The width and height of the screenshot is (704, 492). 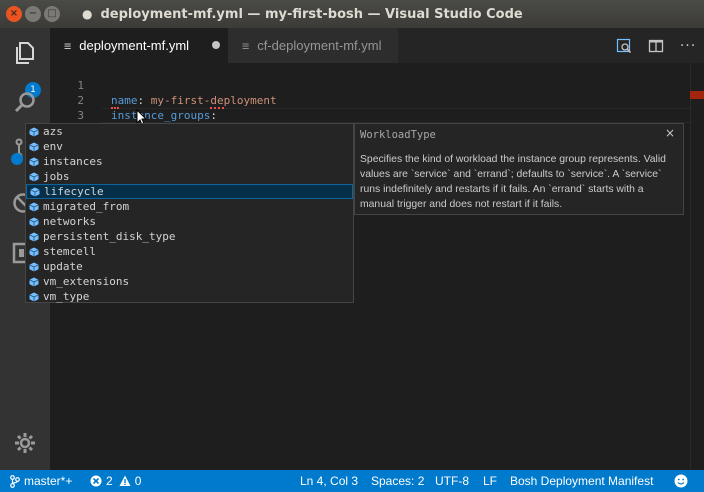 I want to click on details-close-button: ×, so click(x=670, y=133).